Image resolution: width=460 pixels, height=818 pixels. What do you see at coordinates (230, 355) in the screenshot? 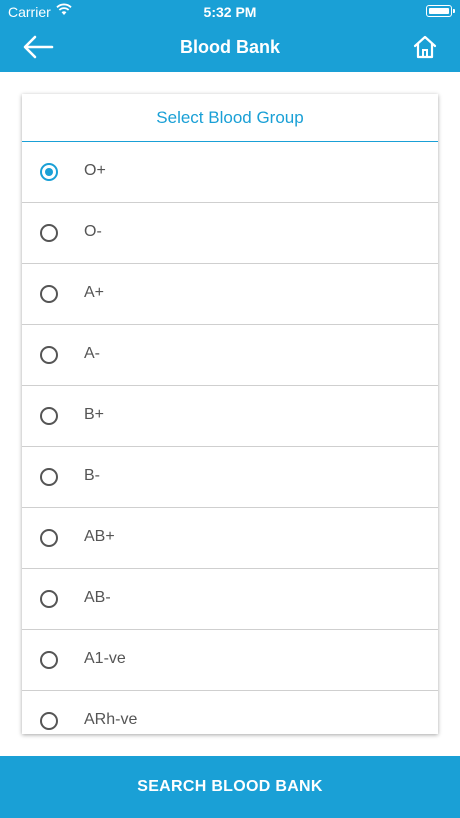
I see `blood-group-option: A-` at bounding box center [230, 355].